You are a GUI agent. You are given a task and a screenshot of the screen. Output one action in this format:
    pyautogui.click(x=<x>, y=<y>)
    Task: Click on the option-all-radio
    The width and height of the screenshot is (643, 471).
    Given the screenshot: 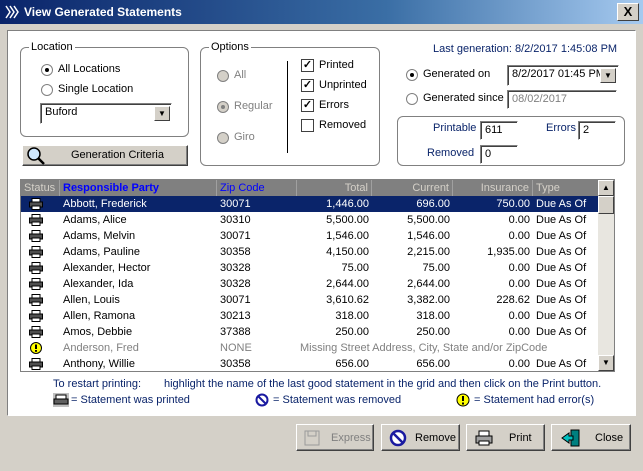 What is the action you would take?
    pyautogui.click(x=223, y=76)
    